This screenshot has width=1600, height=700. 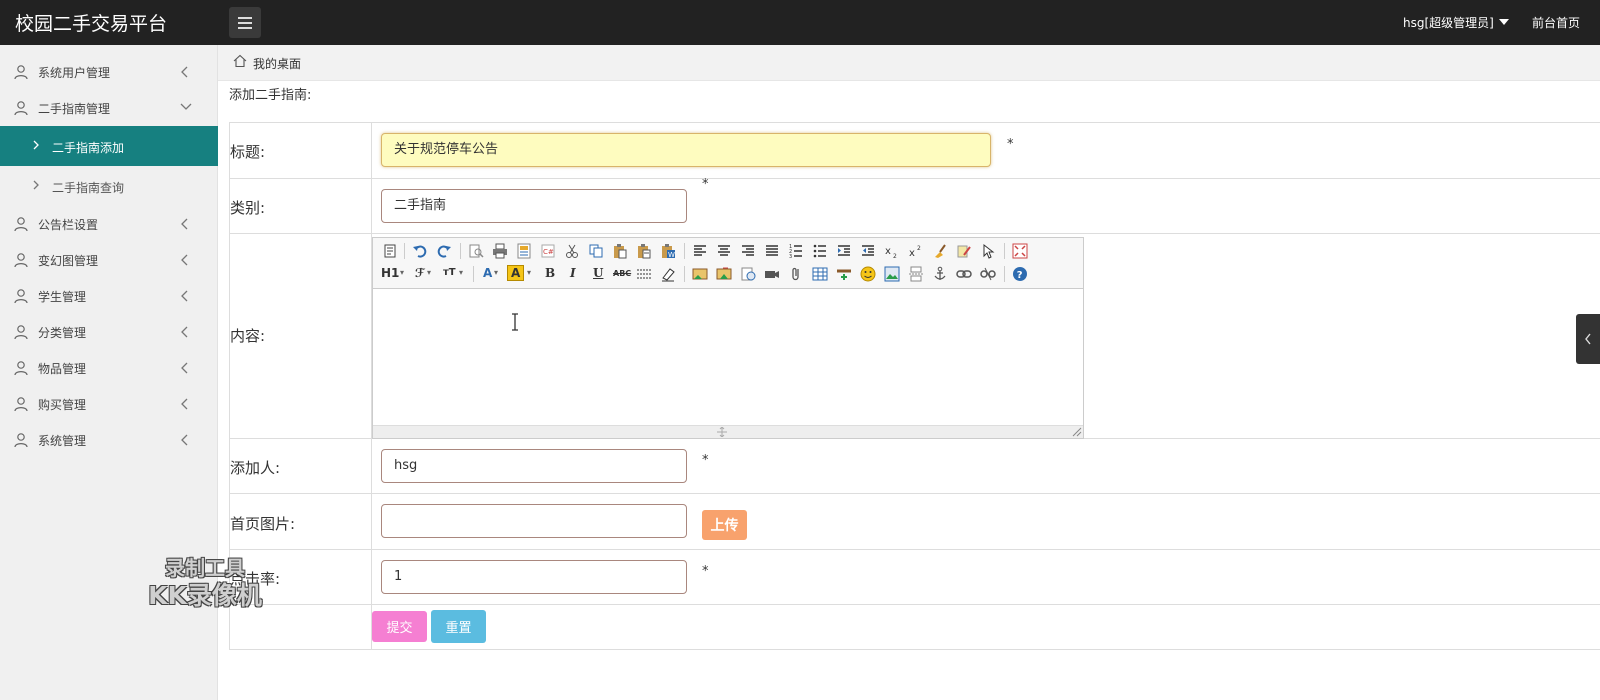 I want to click on app-title: 校园二手交易平台, so click(x=91, y=22).